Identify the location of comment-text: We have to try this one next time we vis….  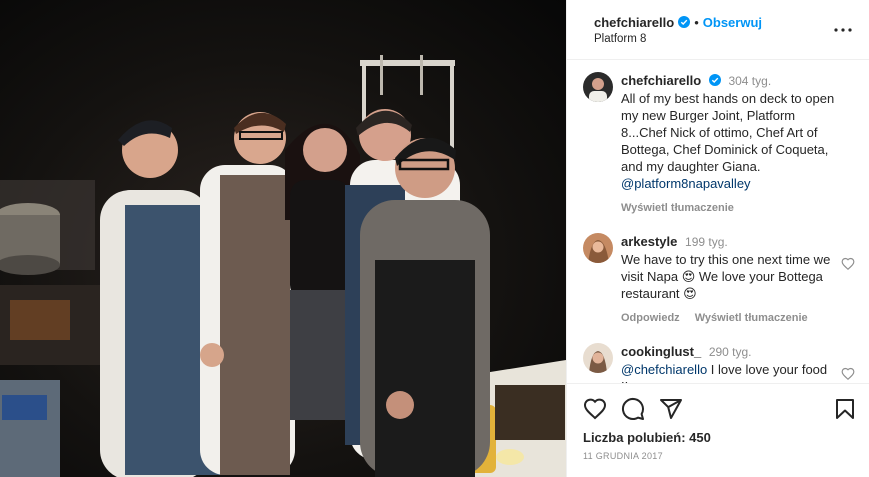
(726, 276).